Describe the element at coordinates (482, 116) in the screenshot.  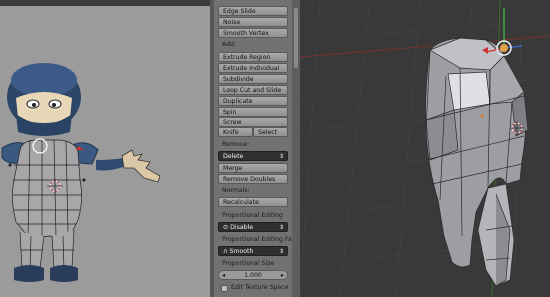
I see `object-origin-icon` at that location.